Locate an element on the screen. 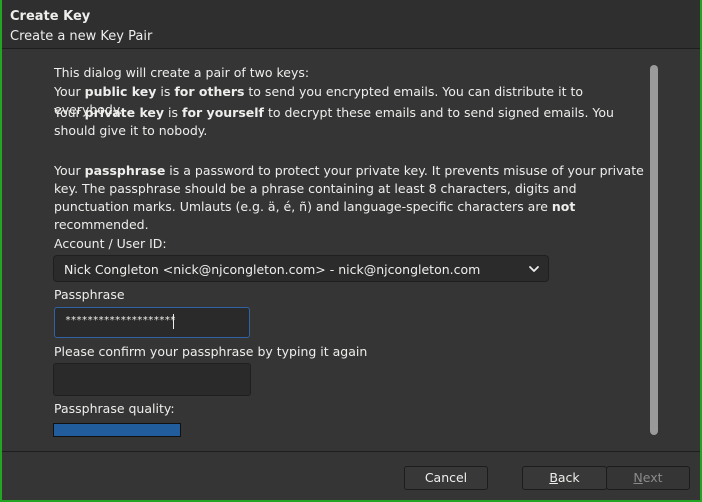  public-key-text-1: Your is located at coordinates (69, 91).